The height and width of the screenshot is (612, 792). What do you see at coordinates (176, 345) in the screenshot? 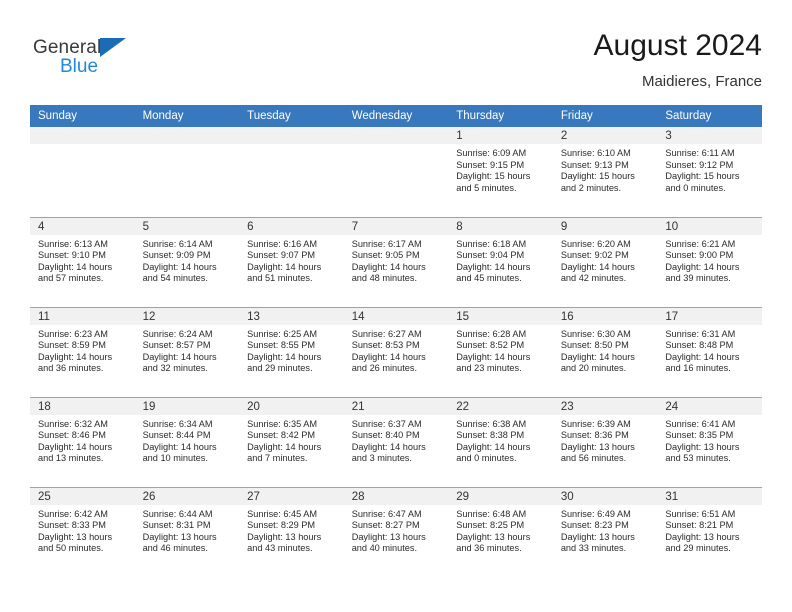
I see `sunset-text: Sunset: 8:57 PM` at bounding box center [176, 345].